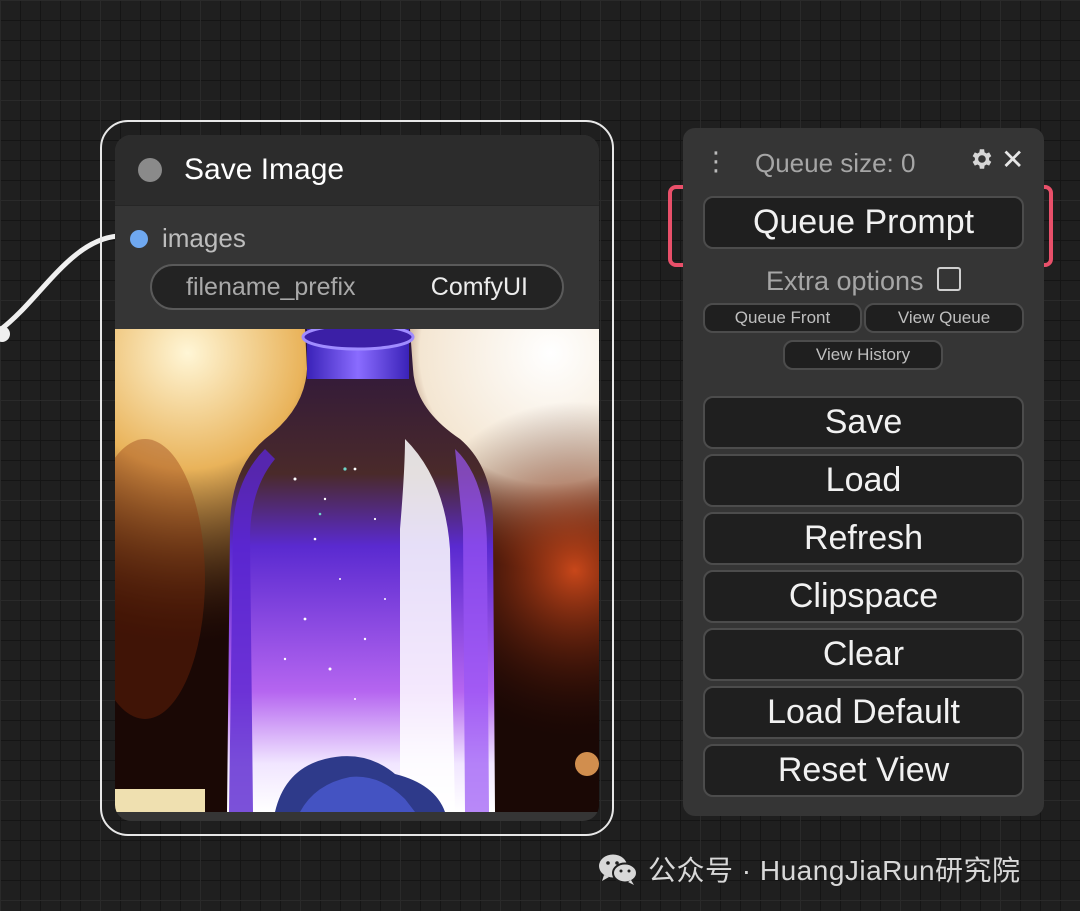 The image size is (1080, 911). What do you see at coordinates (863, 770) in the screenshot?
I see `reset-view-button: Reset View` at bounding box center [863, 770].